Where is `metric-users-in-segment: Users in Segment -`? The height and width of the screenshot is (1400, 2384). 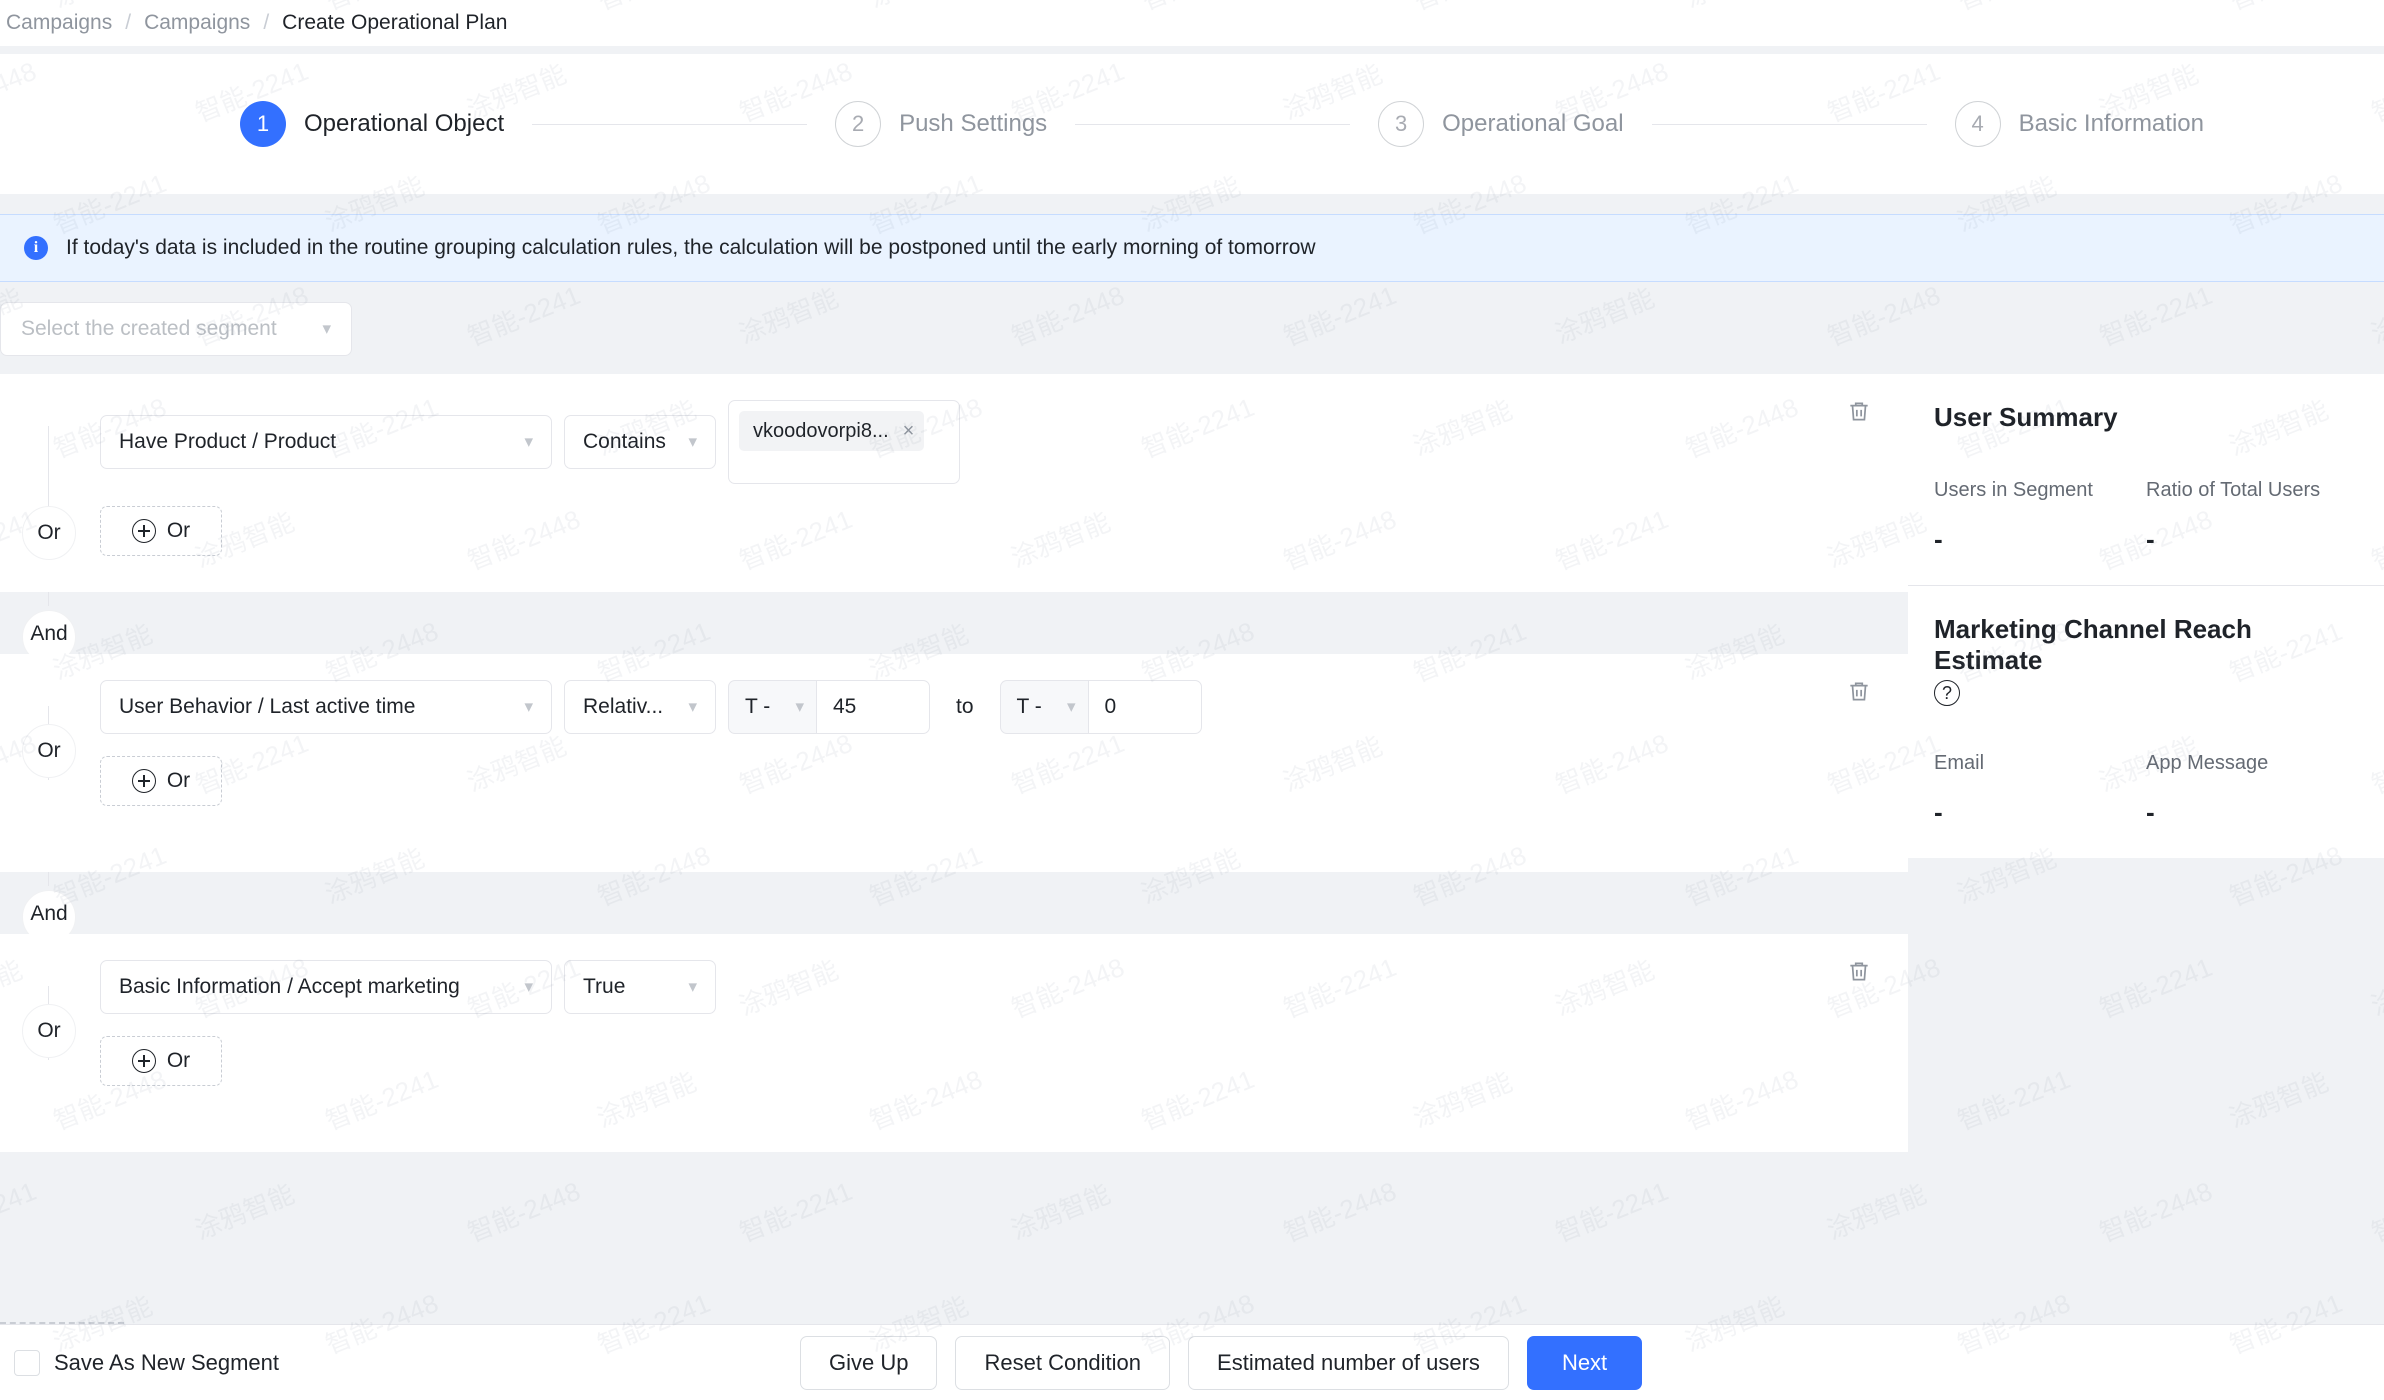
metric-users-in-segment: Users in Segment - is located at coordinates (2040, 517).